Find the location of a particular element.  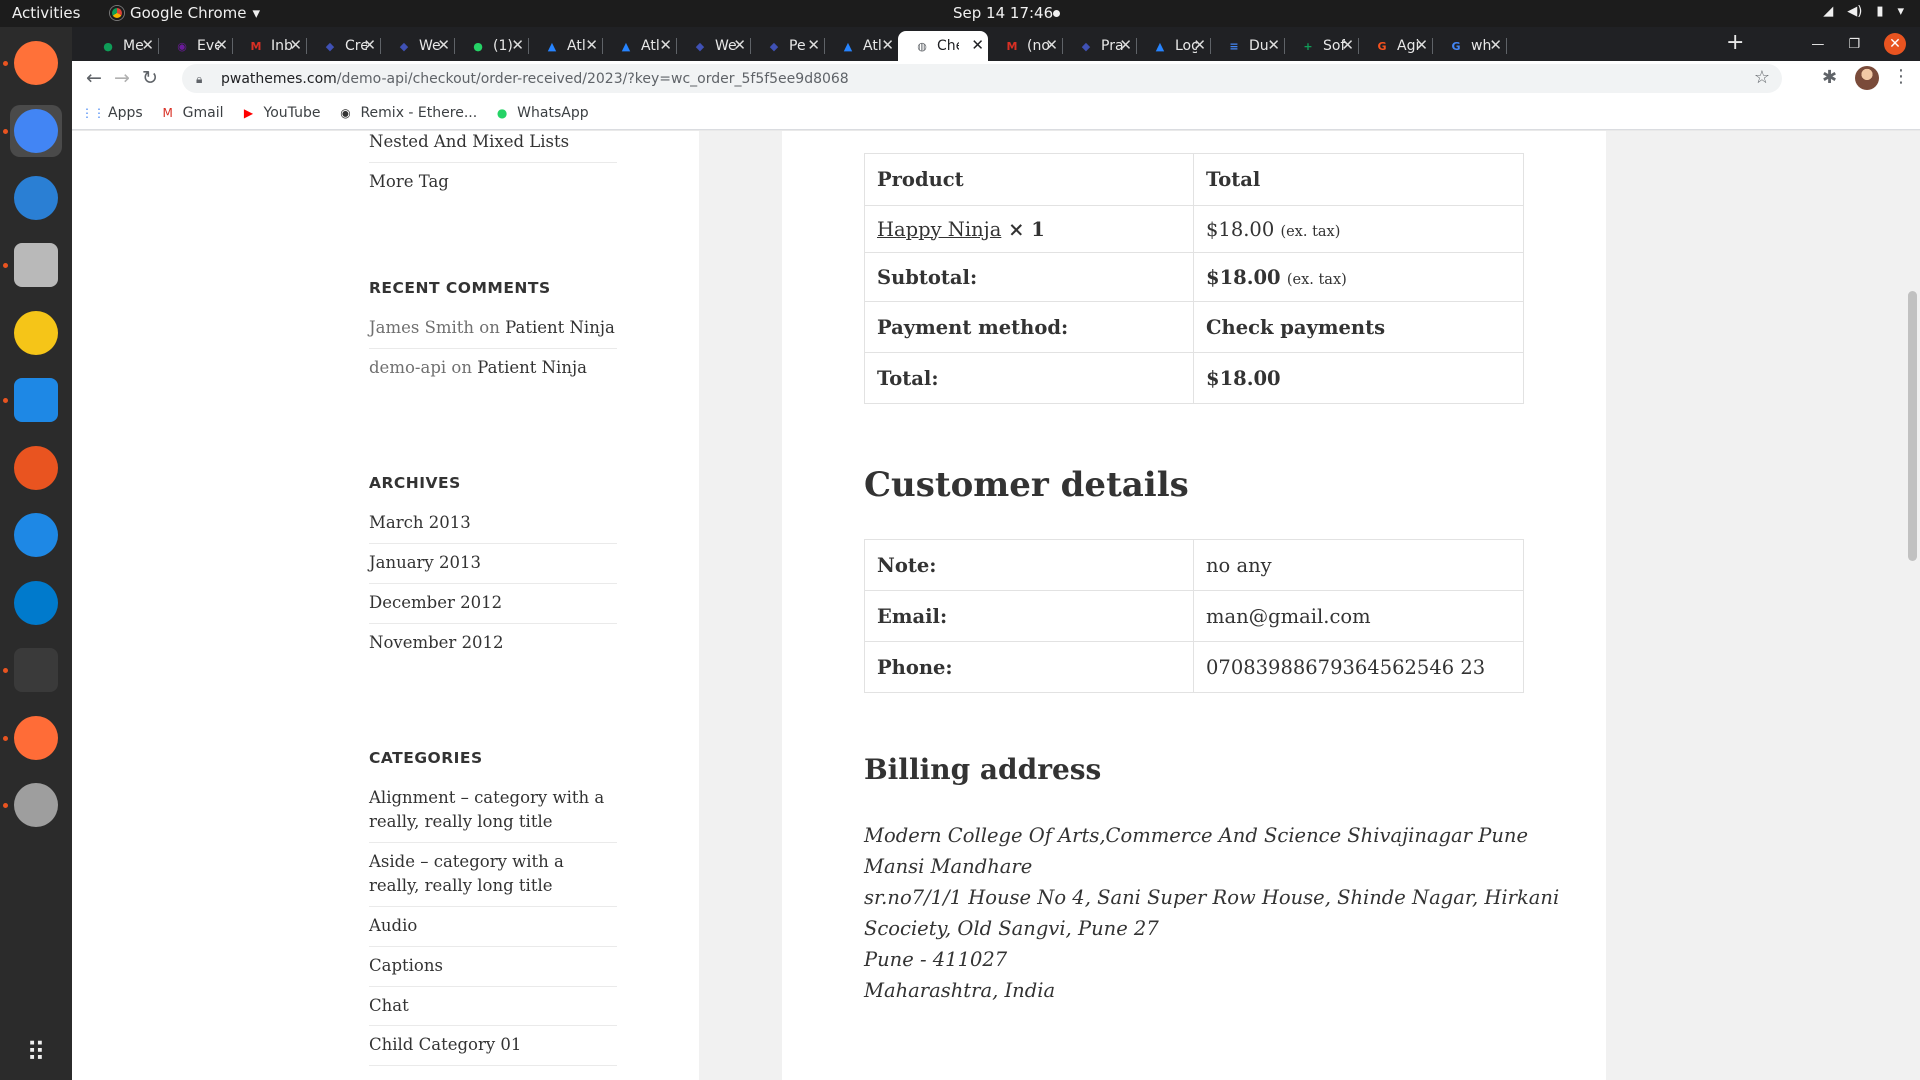

browser-tab: ◆ Cre ✕ is located at coordinates (343, 46).